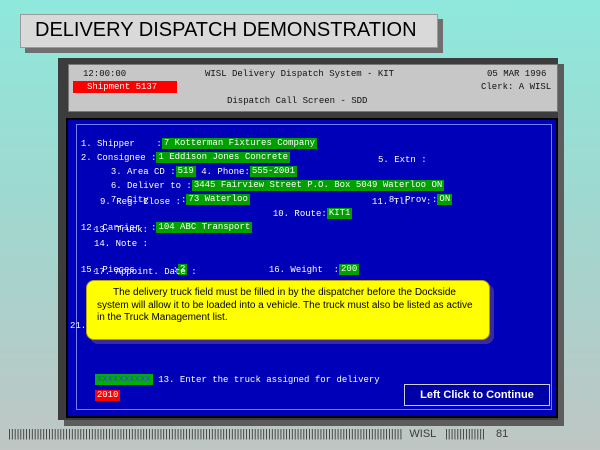 The width and height of the screenshot is (600, 450). Describe the element at coordinates (229, 31) in the screenshot. I see `slide-title: DELIVERY DISPATCH DEMONSTRATION` at that location.